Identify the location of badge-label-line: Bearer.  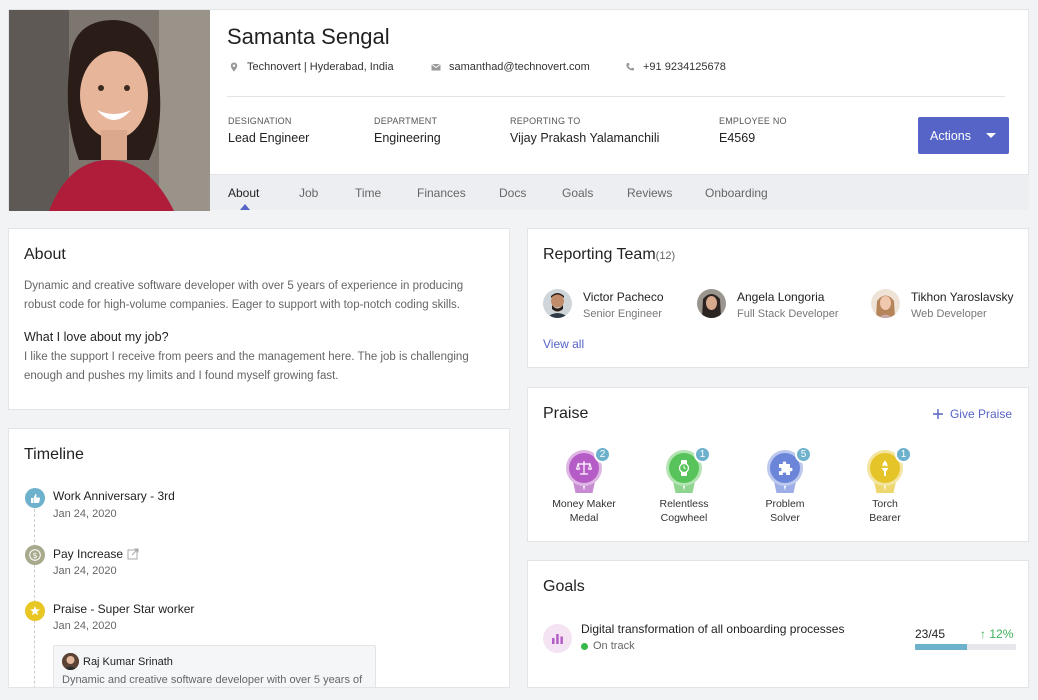
(885, 518).